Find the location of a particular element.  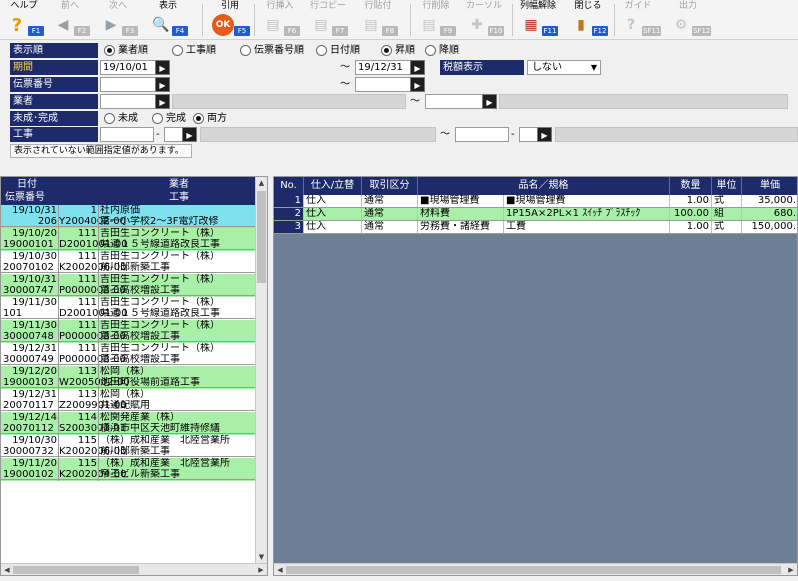

scroll-down-icon: ▼ is located at coordinates (261, 557).